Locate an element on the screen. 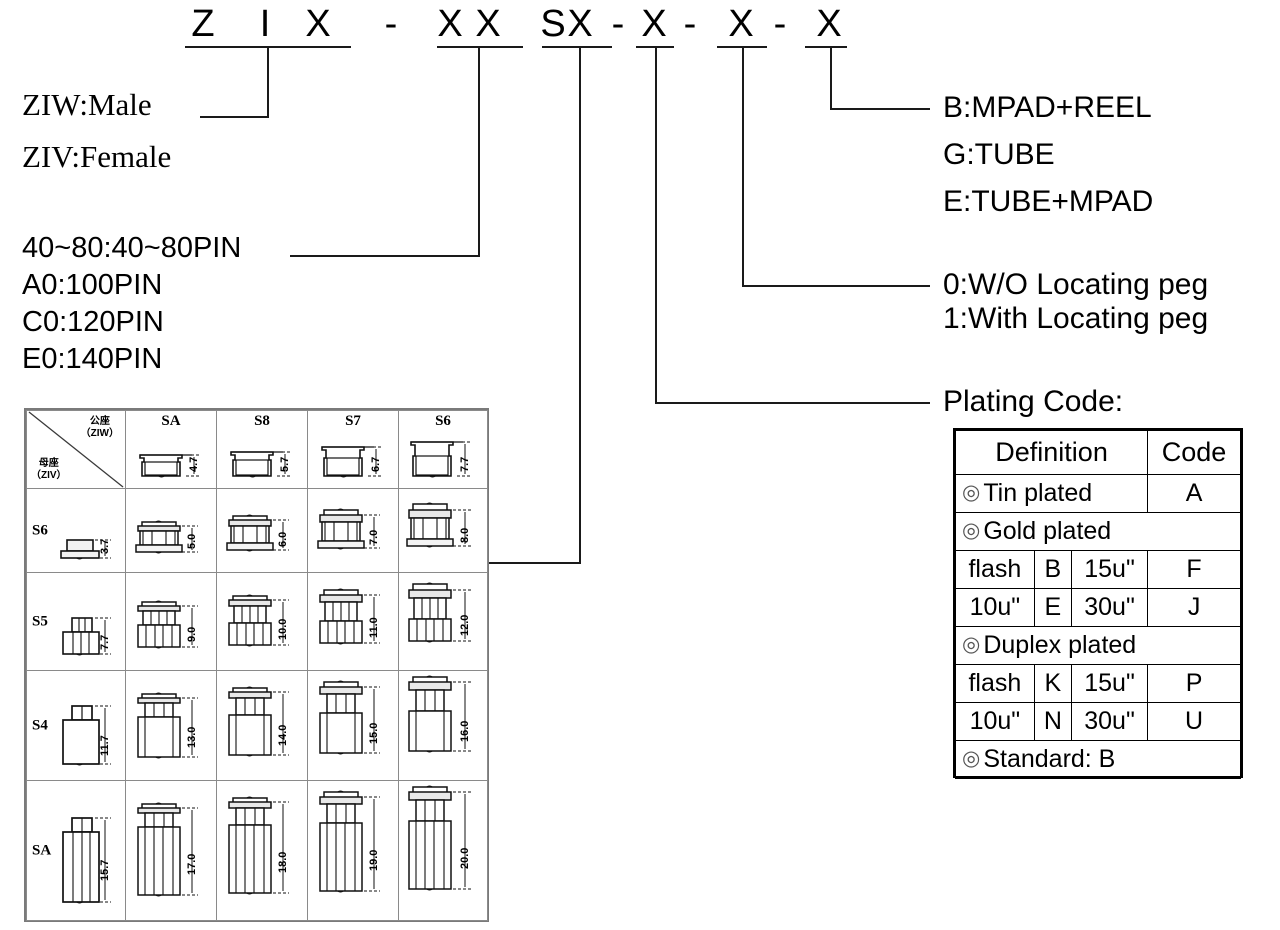 The width and height of the screenshot is (1280, 930). dimension-value: 5.7 is located at coordinates (285, 464).